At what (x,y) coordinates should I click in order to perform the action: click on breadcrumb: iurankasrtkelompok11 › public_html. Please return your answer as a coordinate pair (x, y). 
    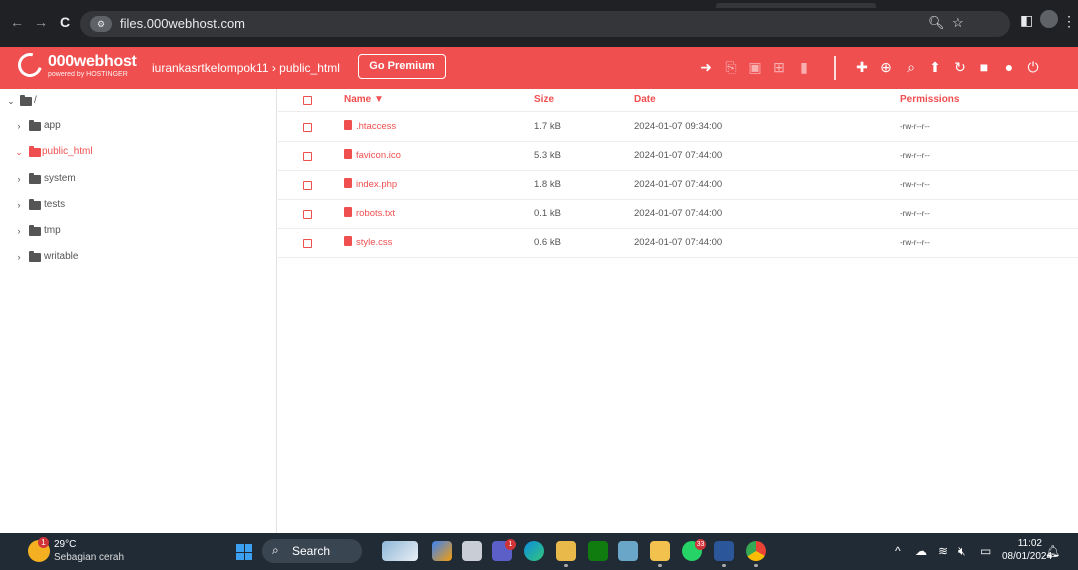
    Looking at the image, I should click on (246, 68).